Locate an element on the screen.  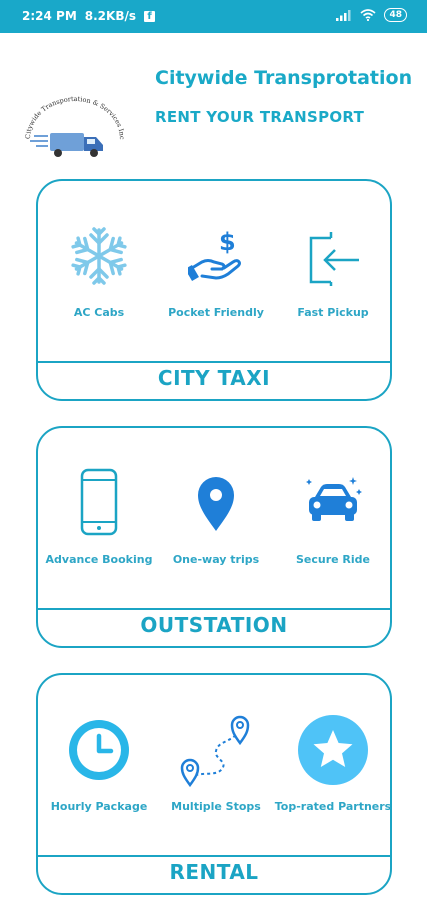
feature-one-way-trips: One-way trips is located at coordinates (216, 518).